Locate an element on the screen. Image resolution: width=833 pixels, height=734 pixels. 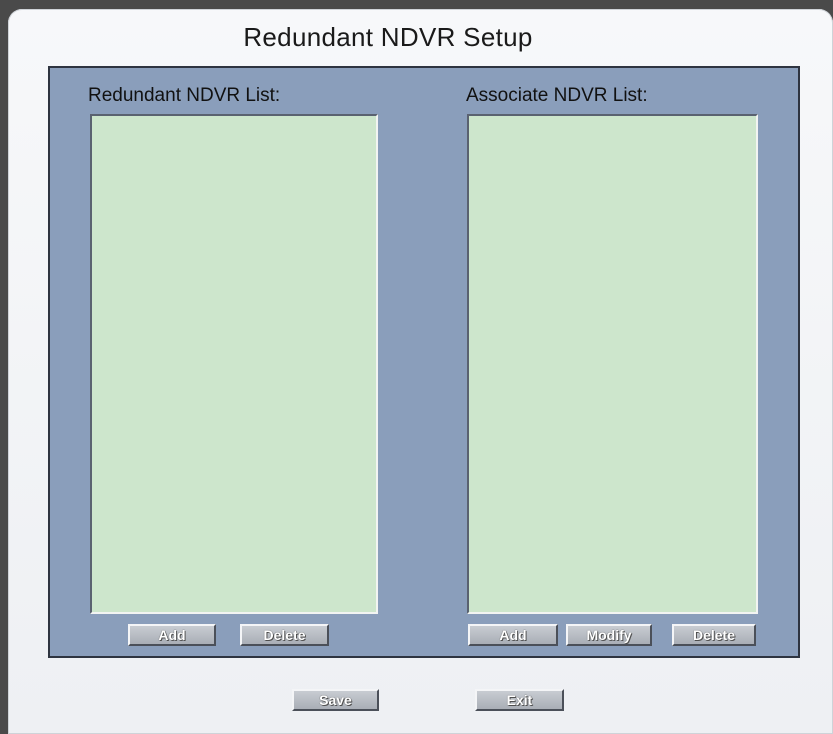
redundant-add-button: Add is located at coordinates (172, 635).